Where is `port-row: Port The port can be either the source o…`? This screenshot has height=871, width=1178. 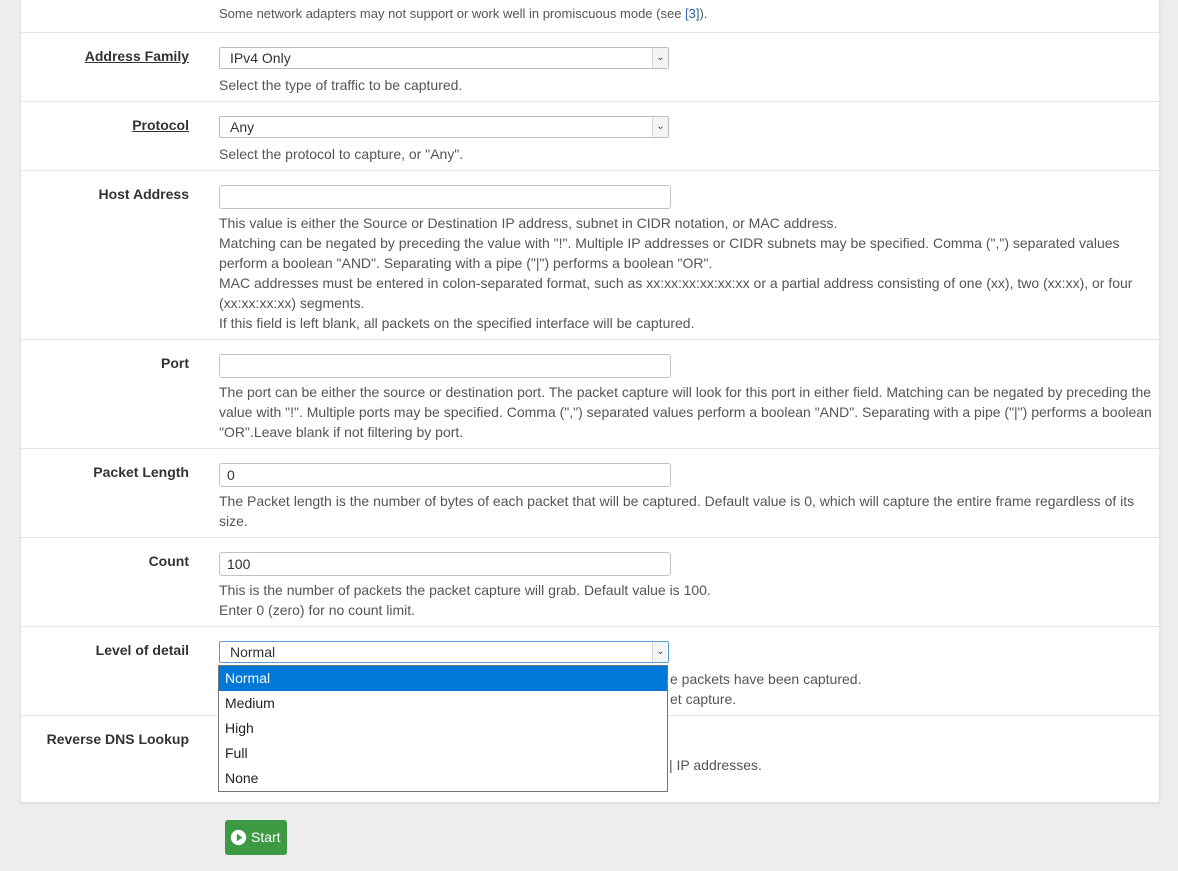
port-row: Port The port can be either the source o… is located at coordinates (590, 394).